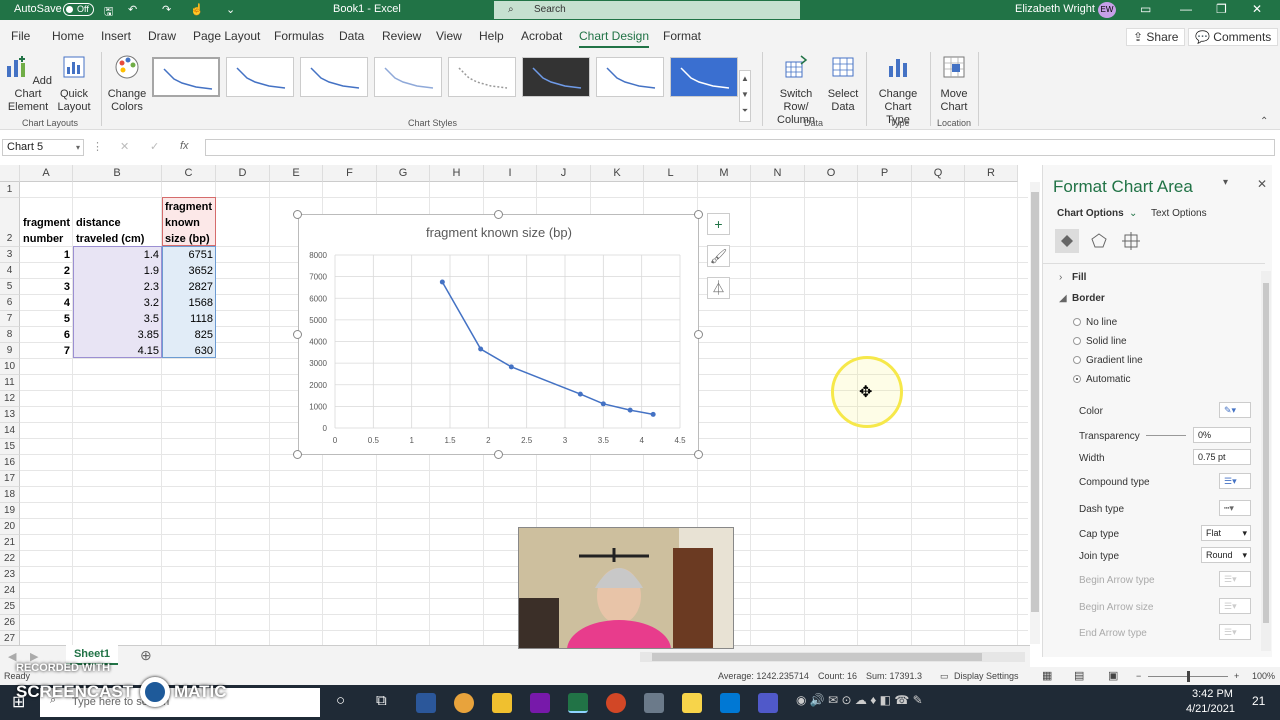 The image size is (1280, 720). I want to click on tab-file: File, so click(20, 36).